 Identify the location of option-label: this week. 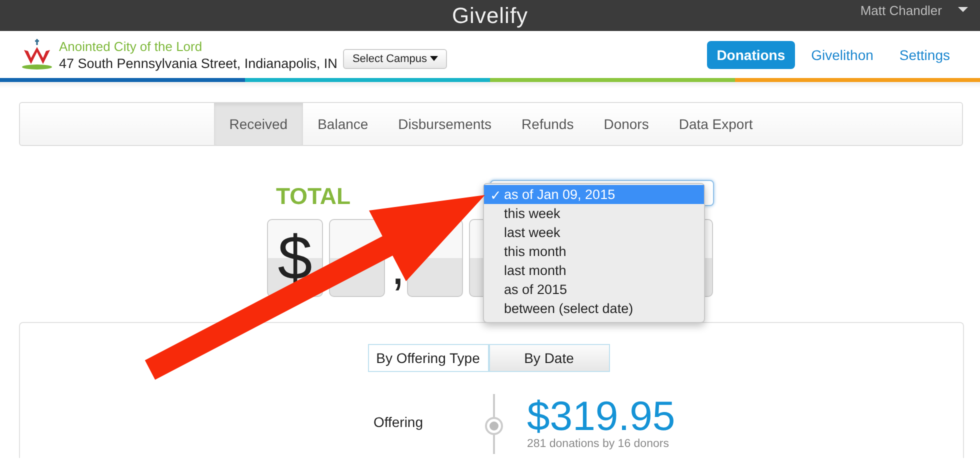
(532, 213).